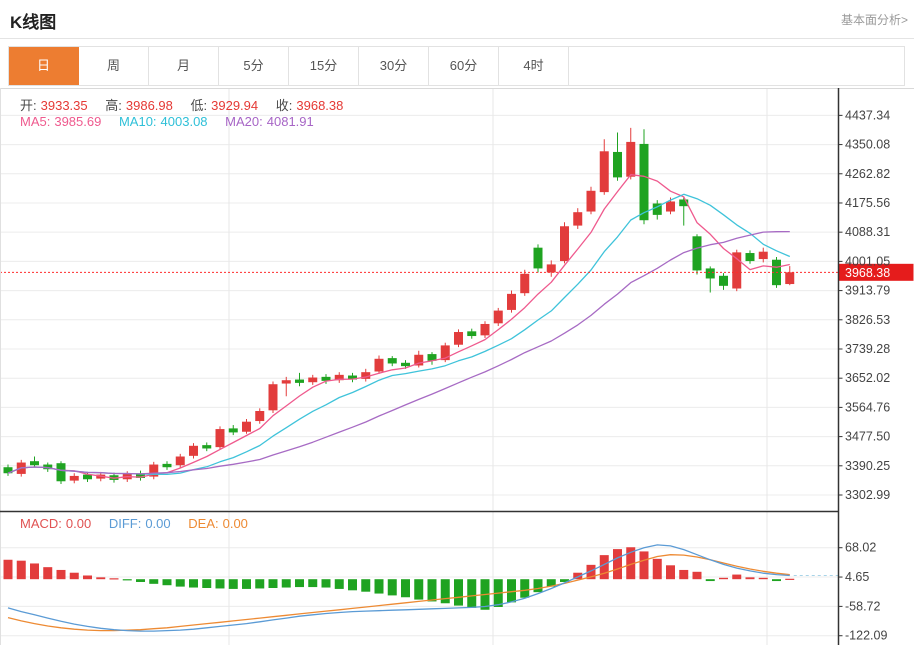 Image resolution: width=914 pixels, height=645 pixels. What do you see at coordinates (464, 66) in the screenshot?
I see `tab-min60: 60分` at bounding box center [464, 66].